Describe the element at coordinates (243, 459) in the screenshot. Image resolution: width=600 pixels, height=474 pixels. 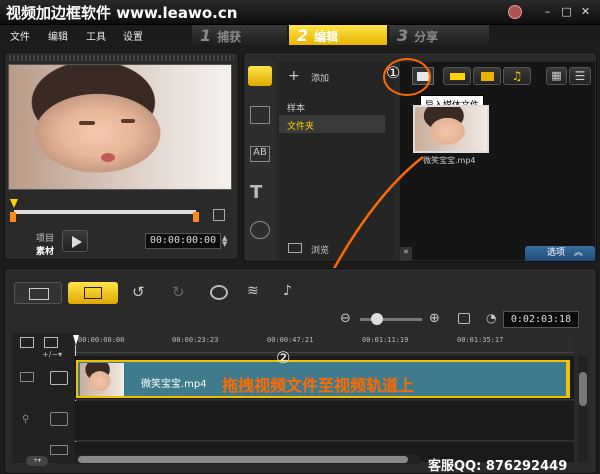
I see `horizontal-scroll-thumb` at that location.